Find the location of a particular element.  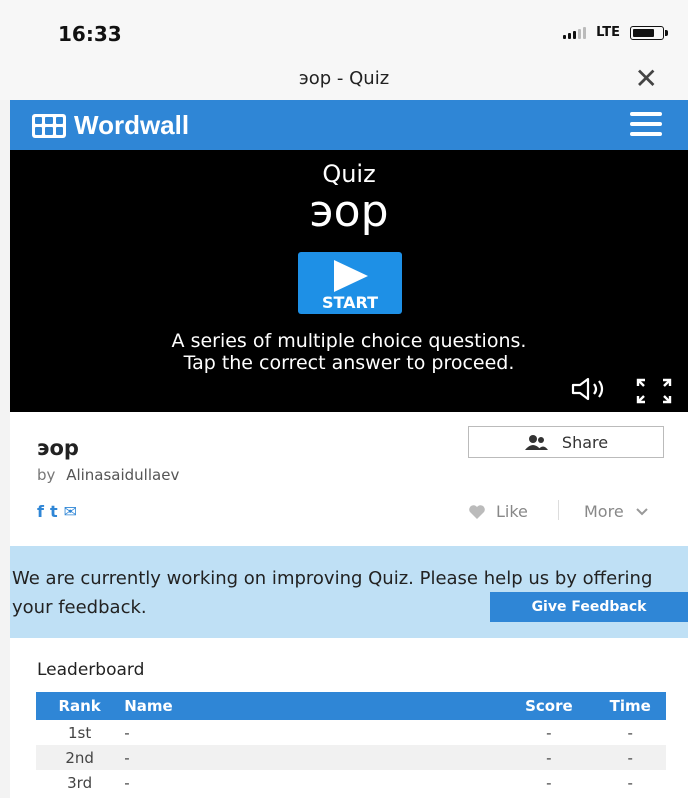

leaderboard-title: Leaderboard is located at coordinates (91, 670).